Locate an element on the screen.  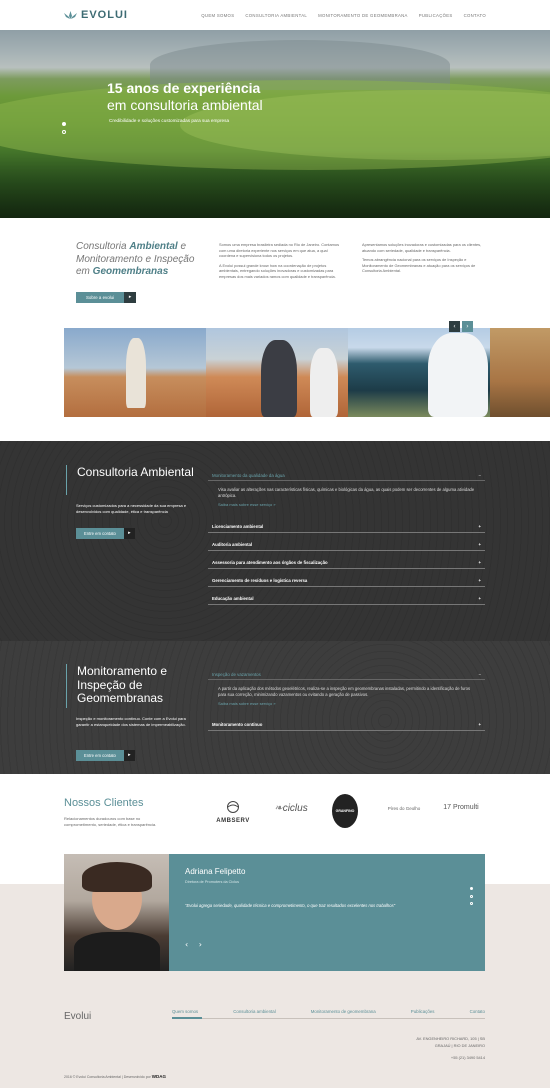
client-logo-text: AMBSERV is located at coordinates (233, 821).